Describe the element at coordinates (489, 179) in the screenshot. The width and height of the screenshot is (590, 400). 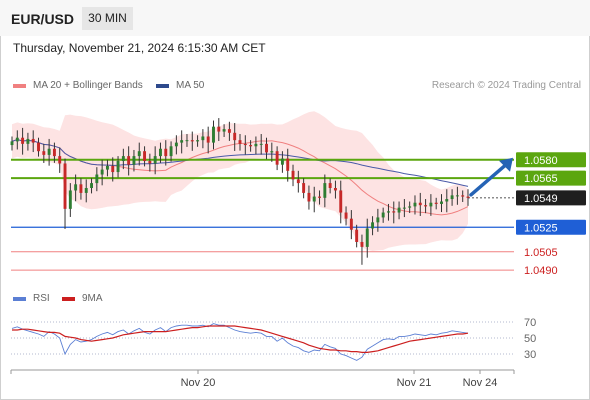
I see `forecast-arrow-shaft` at that location.